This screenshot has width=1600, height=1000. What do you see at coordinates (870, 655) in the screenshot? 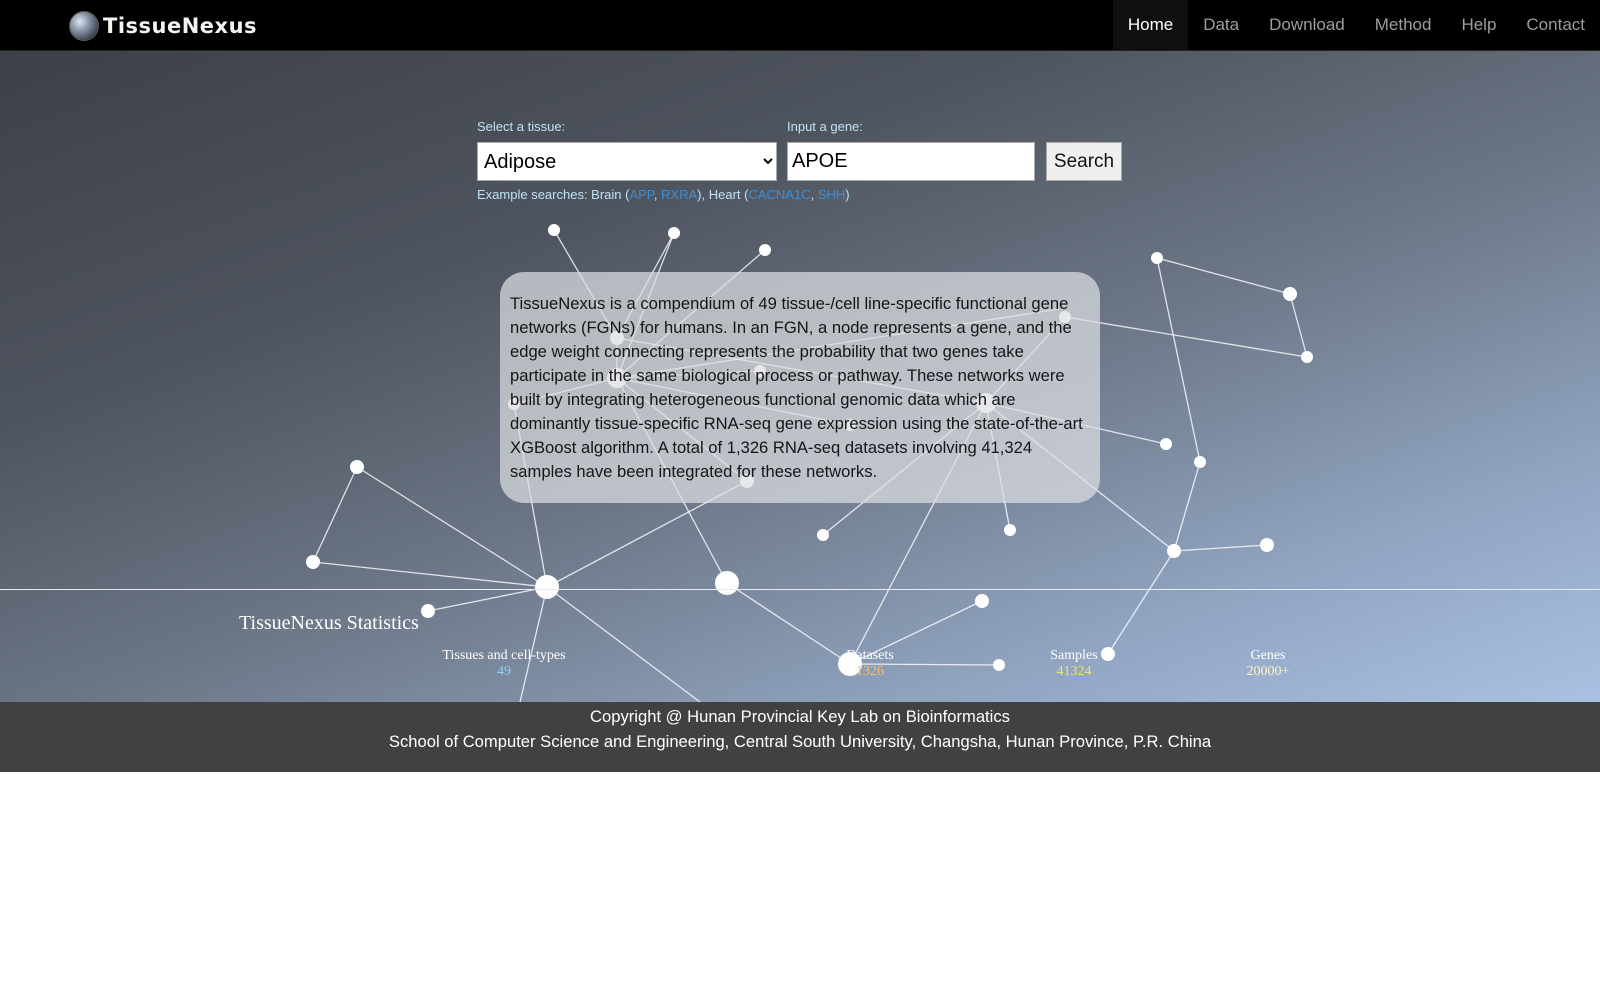
I see `stat-name: Datasets` at bounding box center [870, 655].